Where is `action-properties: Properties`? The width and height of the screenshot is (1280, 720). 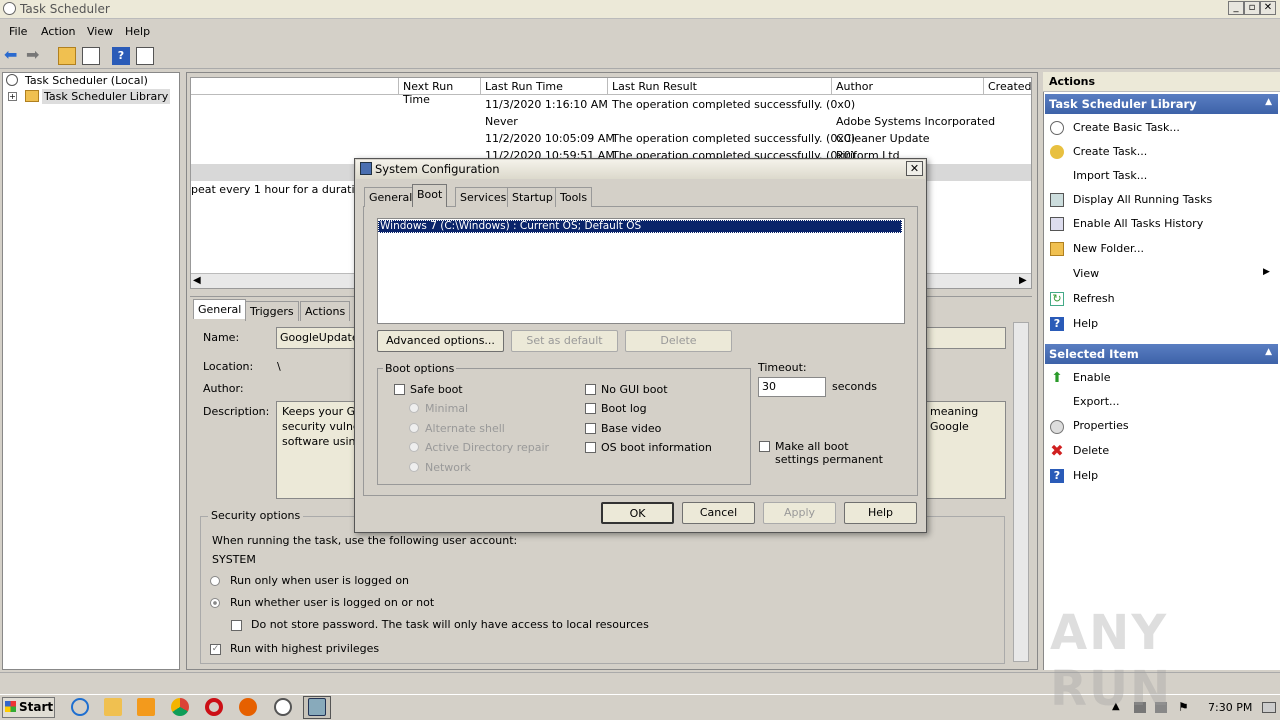 action-properties: Properties is located at coordinates (1101, 425).